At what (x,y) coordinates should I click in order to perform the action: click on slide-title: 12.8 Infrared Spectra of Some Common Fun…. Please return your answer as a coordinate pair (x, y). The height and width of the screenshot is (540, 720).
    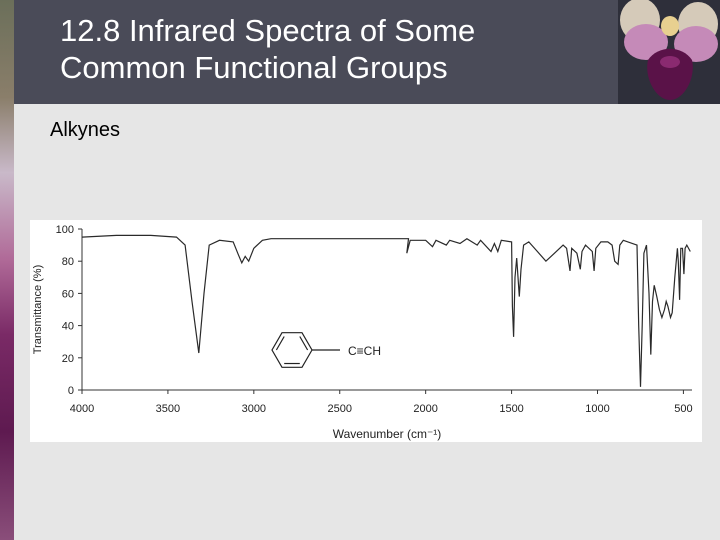
    Looking at the image, I should click on (268, 49).